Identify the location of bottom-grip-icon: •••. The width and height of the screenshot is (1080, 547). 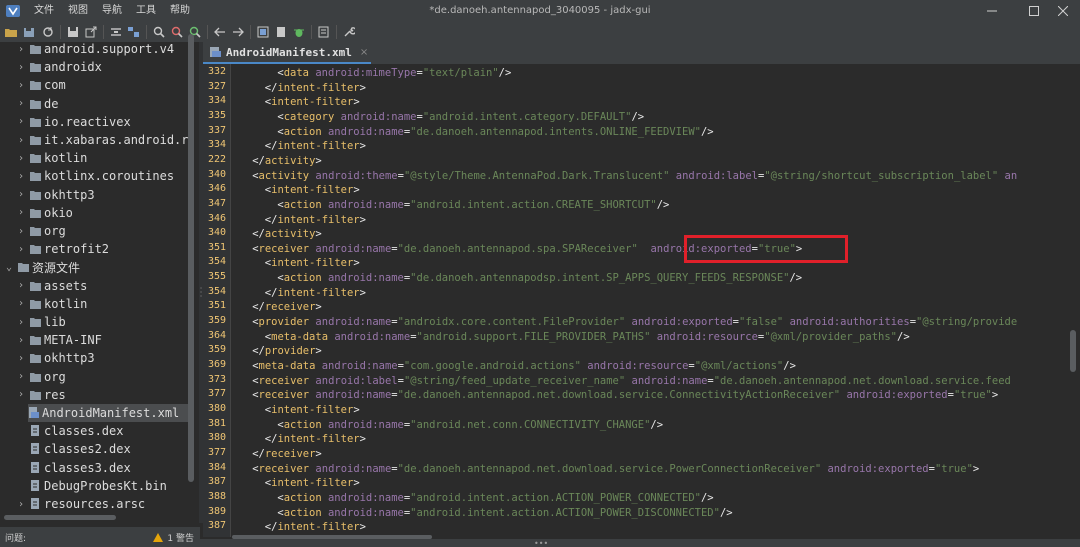
(541, 543).